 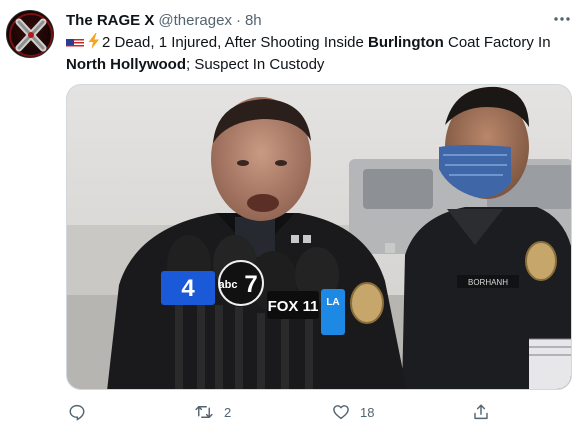 I want to click on mic-flag-4: 4, so click(x=188, y=288).